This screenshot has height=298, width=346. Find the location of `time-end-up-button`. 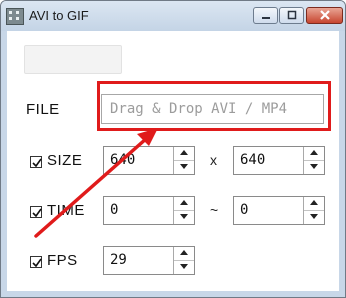

time-end-up-button is located at coordinates (314, 204).